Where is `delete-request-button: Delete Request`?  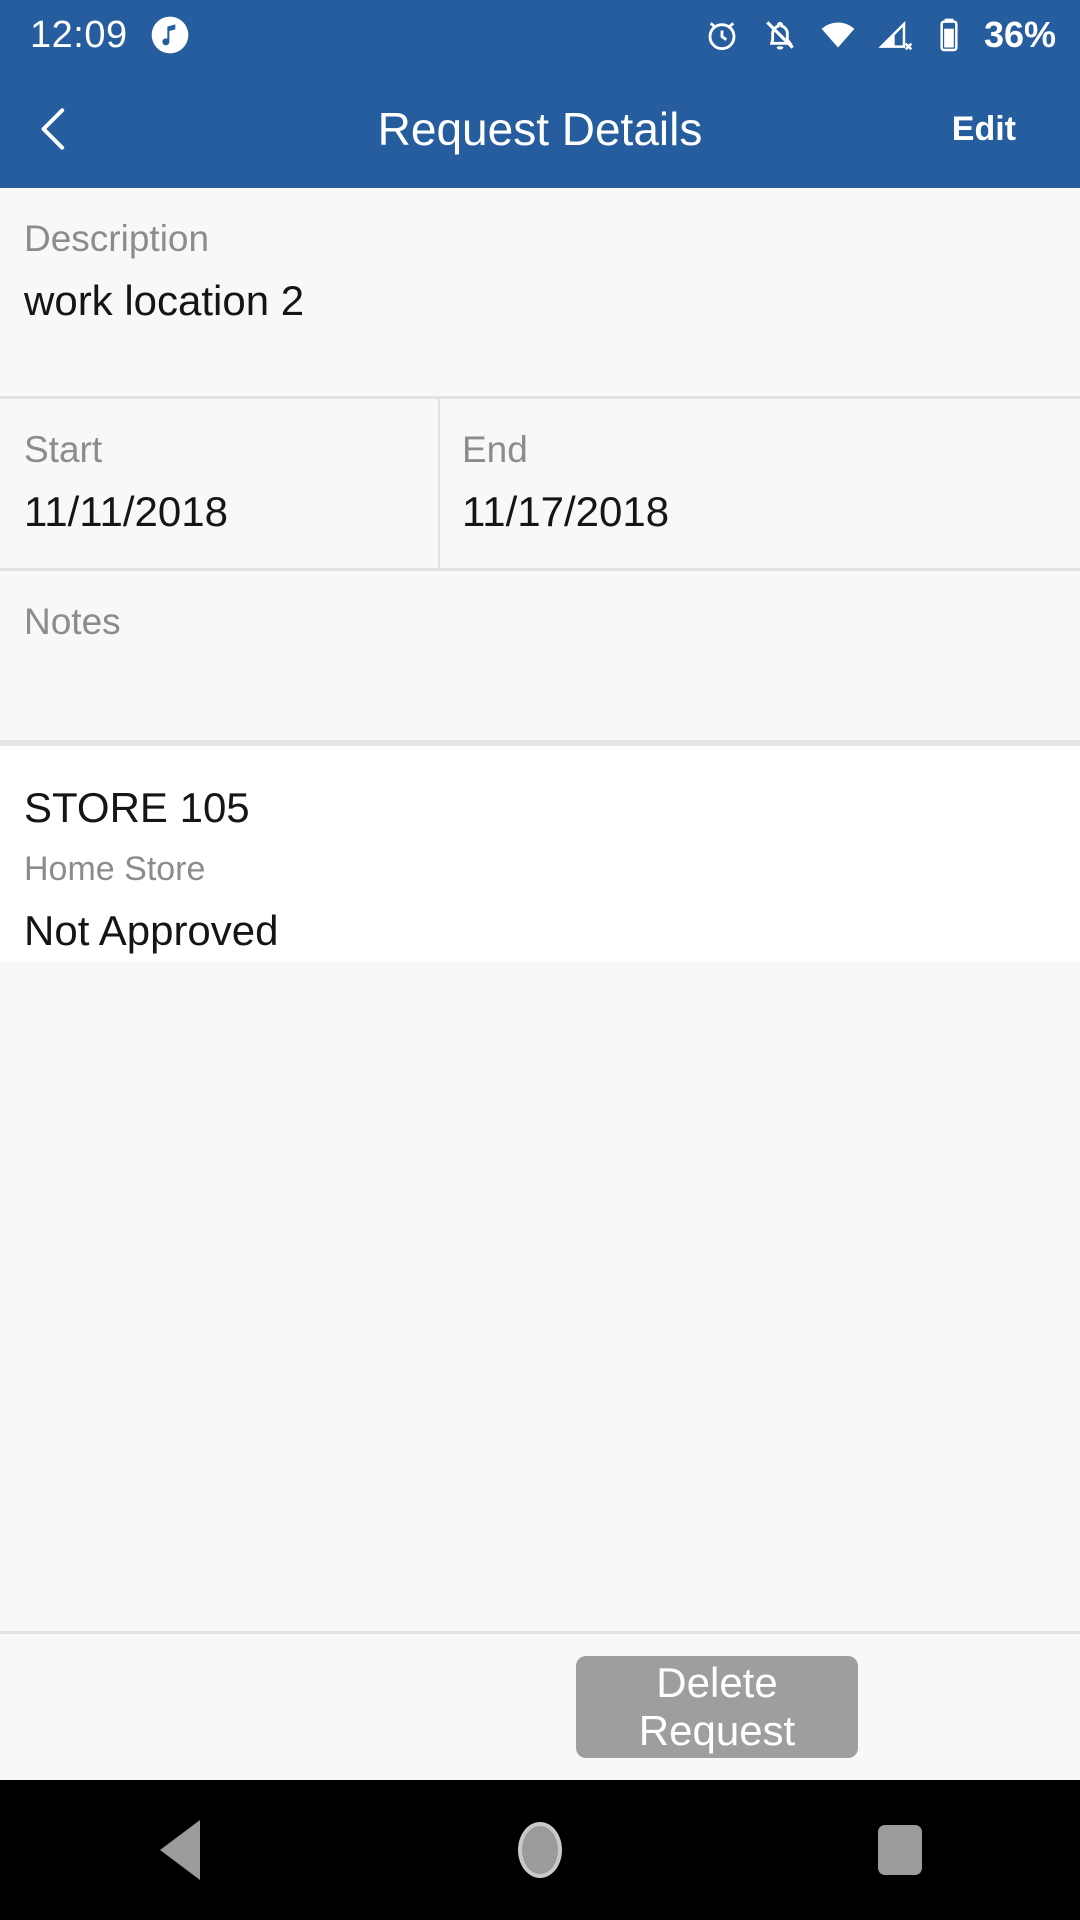
delete-request-button: Delete Request is located at coordinates (717, 1707).